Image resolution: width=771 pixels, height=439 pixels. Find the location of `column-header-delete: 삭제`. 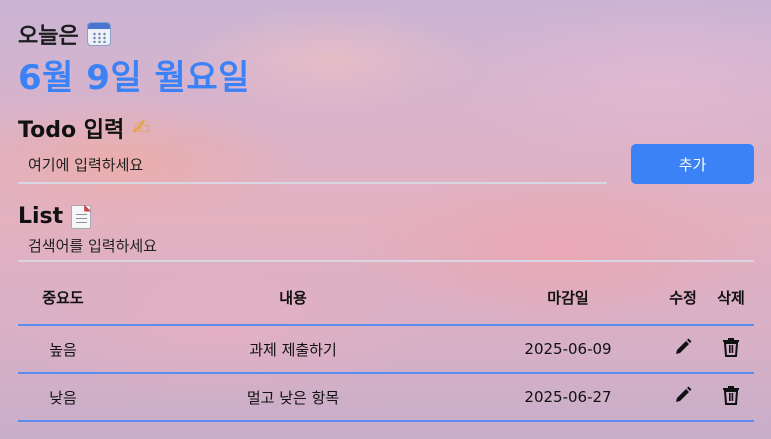

column-header-delete: 삭제 is located at coordinates (731, 298).